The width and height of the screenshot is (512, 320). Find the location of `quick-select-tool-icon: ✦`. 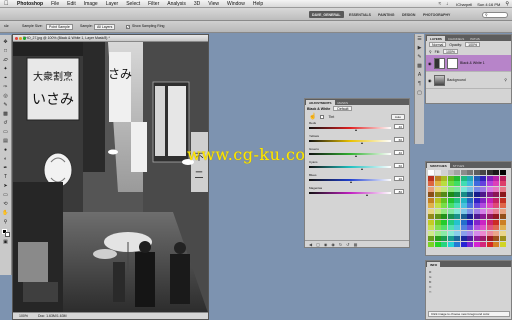

quick-select-tool-icon: ✦ is located at coordinates (6, 69).